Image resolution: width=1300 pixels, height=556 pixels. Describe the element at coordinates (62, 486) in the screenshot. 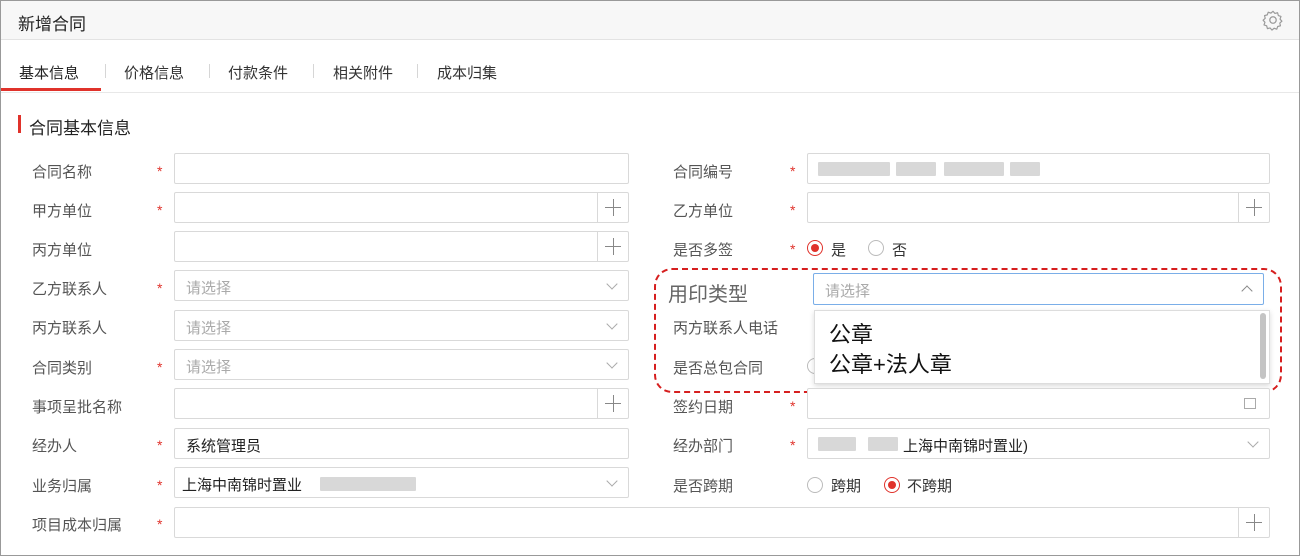

I see `business-unit-label: 业务归属` at that location.